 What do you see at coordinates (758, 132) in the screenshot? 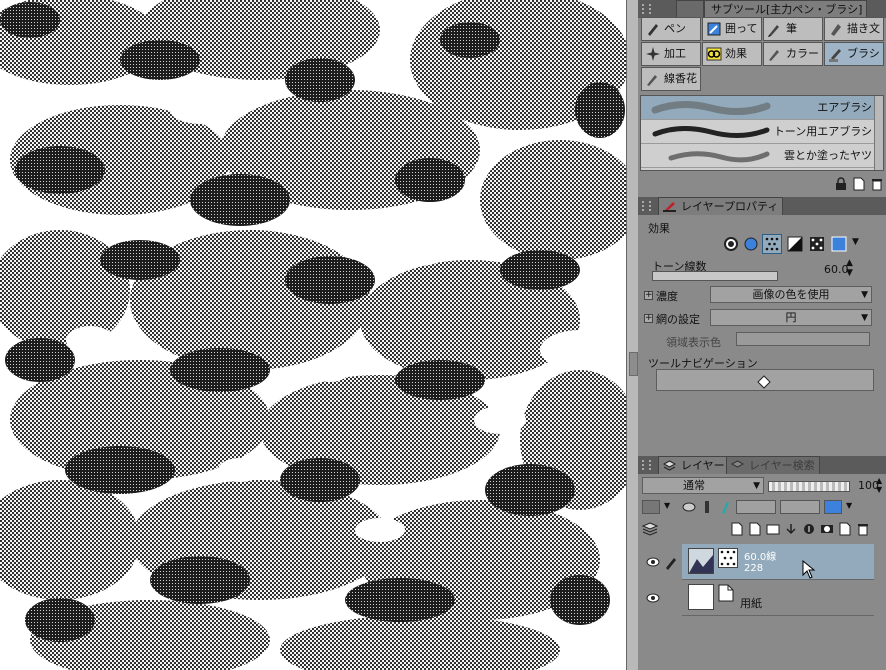
I see `brush-item-tone-airbrush: トーン用エアブラシ` at bounding box center [758, 132].